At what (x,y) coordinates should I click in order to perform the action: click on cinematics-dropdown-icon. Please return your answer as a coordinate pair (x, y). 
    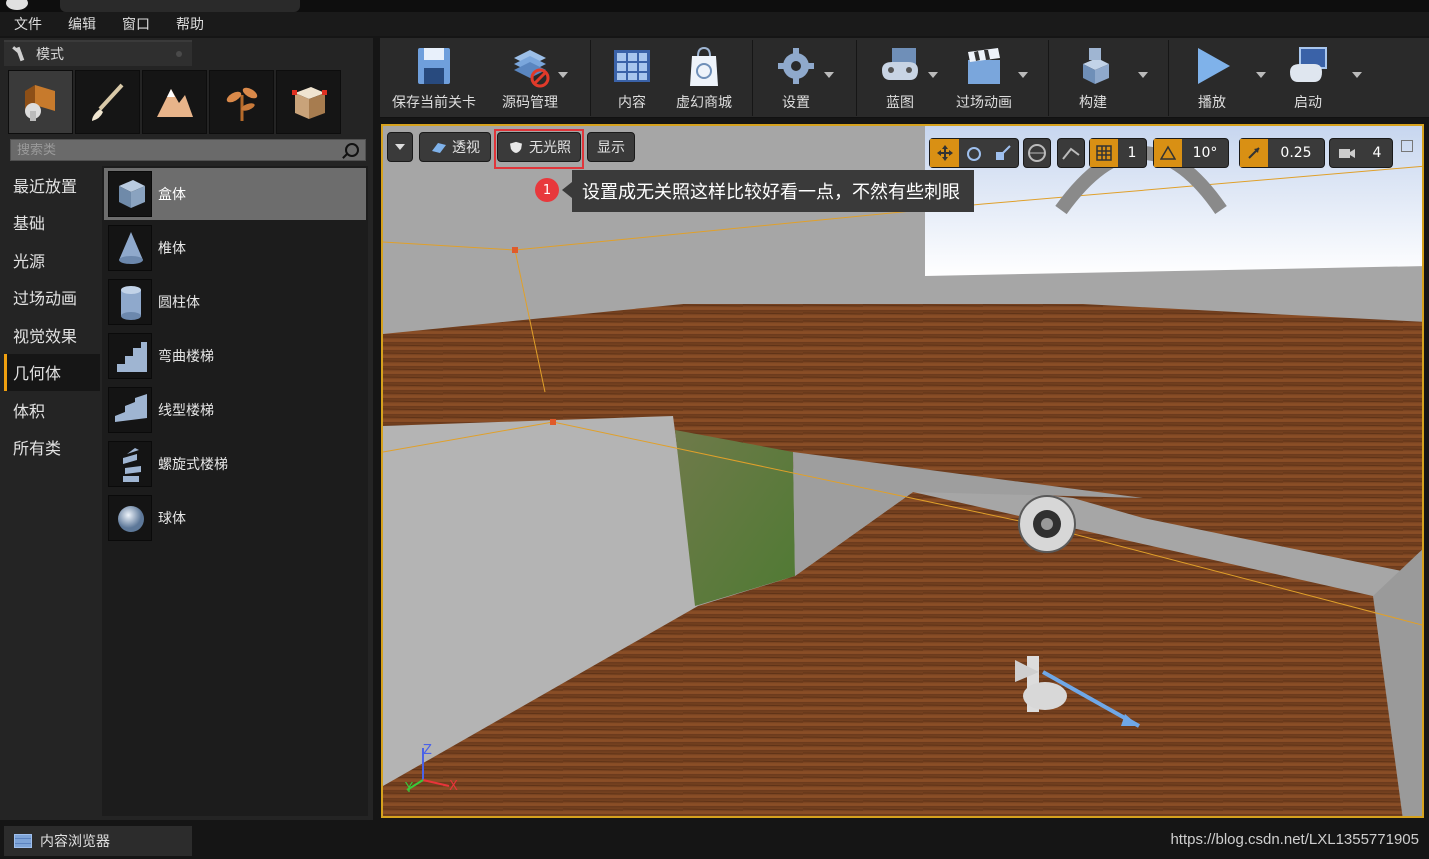
    Looking at the image, I should click on (1023, 75).